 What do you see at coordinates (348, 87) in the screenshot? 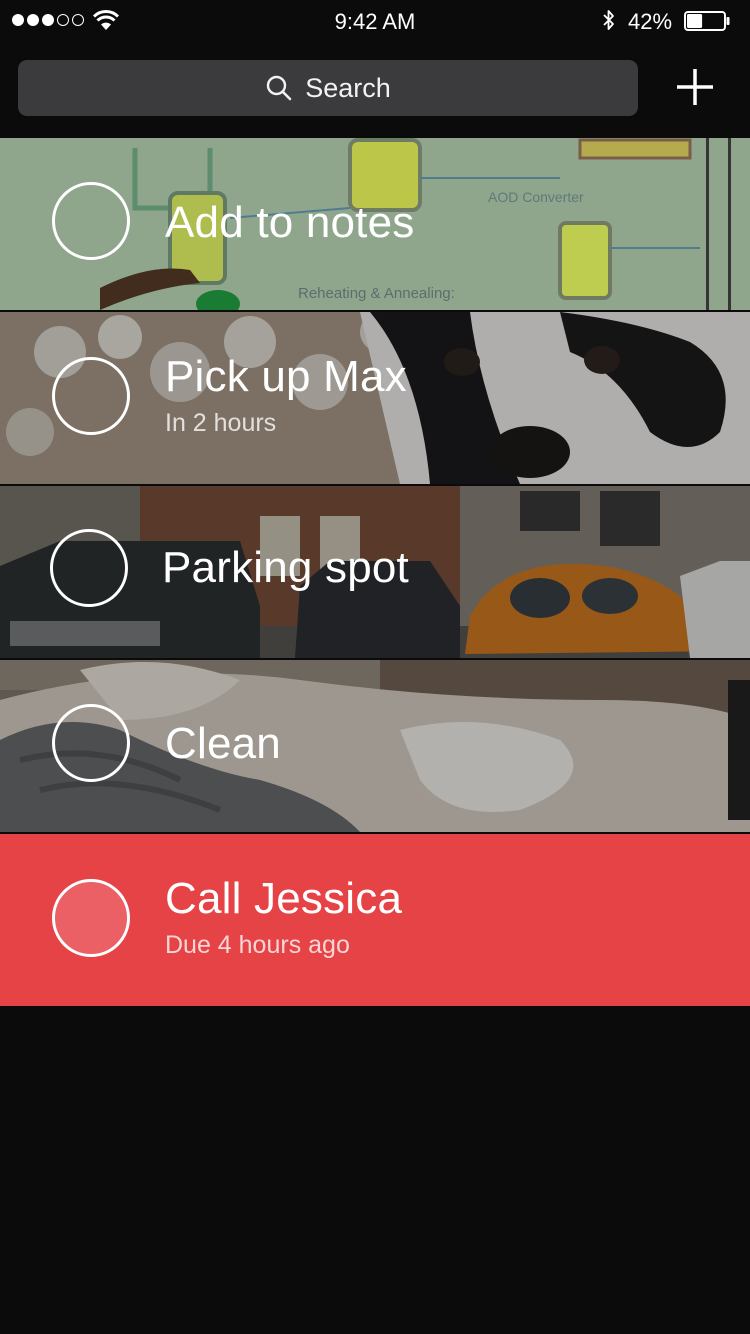
I see `search-placeholder: Search` at bounding box center [348, 87].